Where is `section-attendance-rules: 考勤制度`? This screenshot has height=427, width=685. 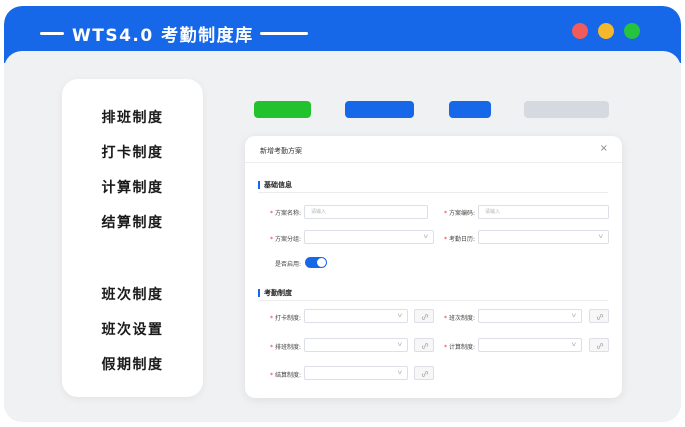
section-attendance-rules: 考勤制度 is located at coordinates (275, 293).